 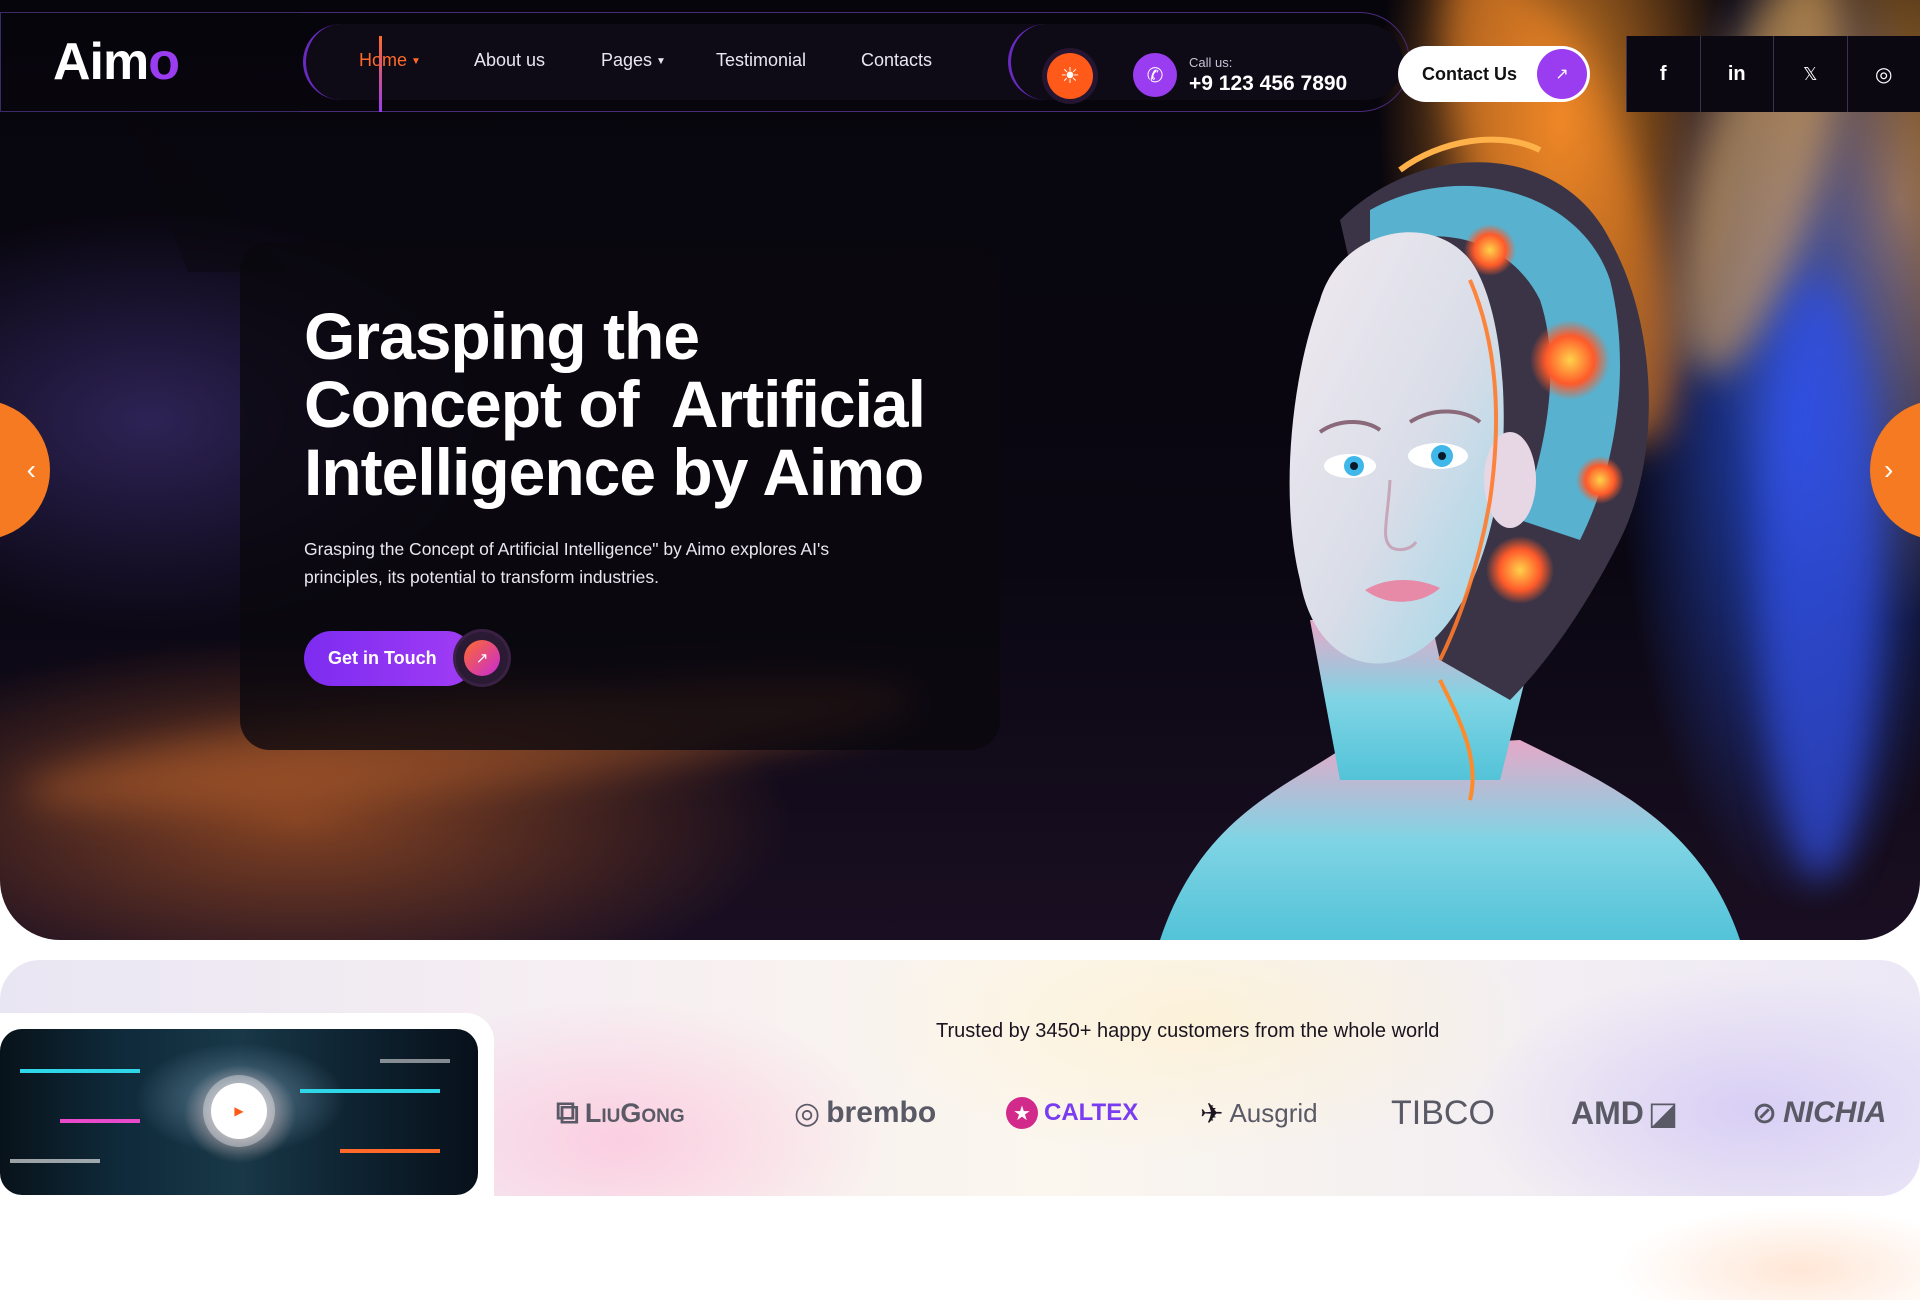 I want to click on active-nav-marker, so click(x=380, y=74).